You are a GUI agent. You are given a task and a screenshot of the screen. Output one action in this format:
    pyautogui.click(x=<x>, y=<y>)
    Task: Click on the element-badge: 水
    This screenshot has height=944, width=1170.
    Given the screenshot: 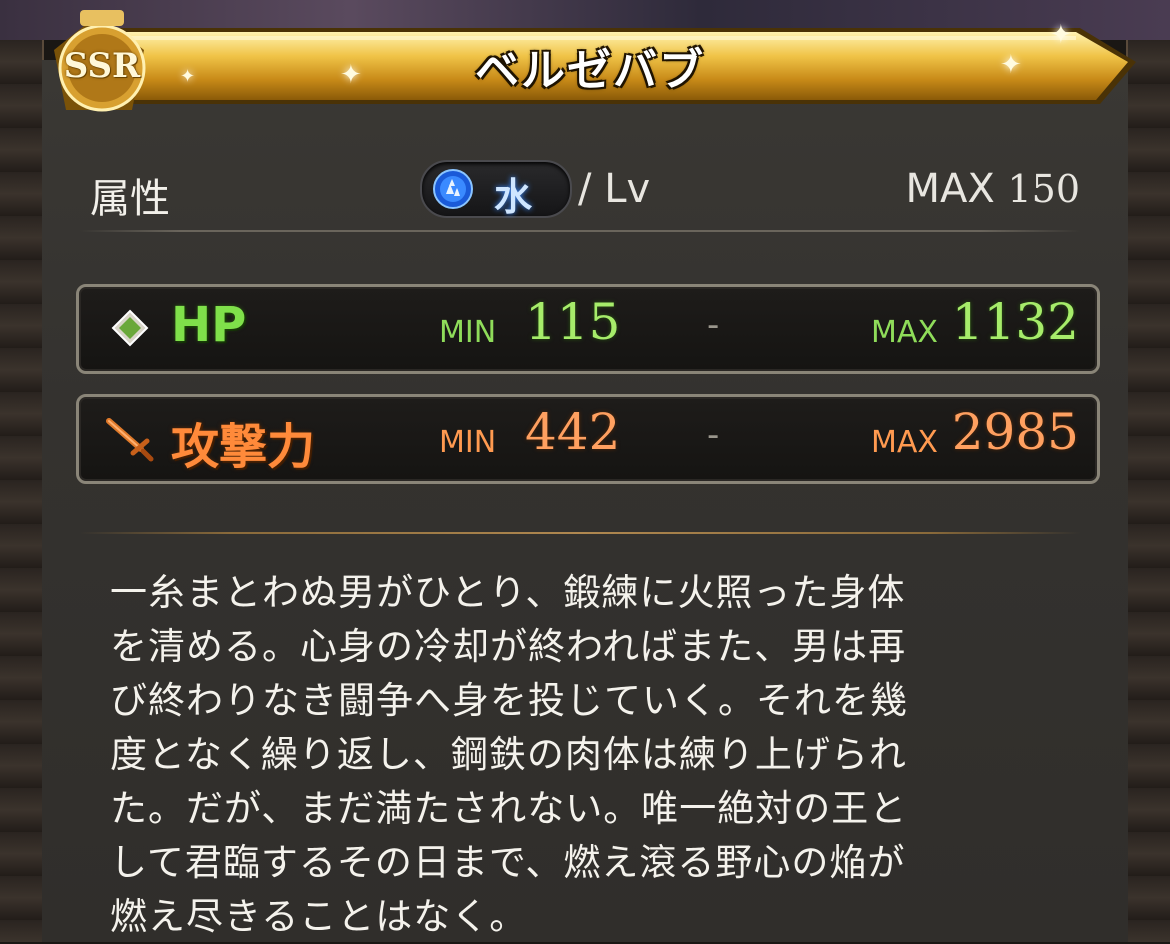 What is the action you would take?
    pyautogui.click(x=496, y=189)
    